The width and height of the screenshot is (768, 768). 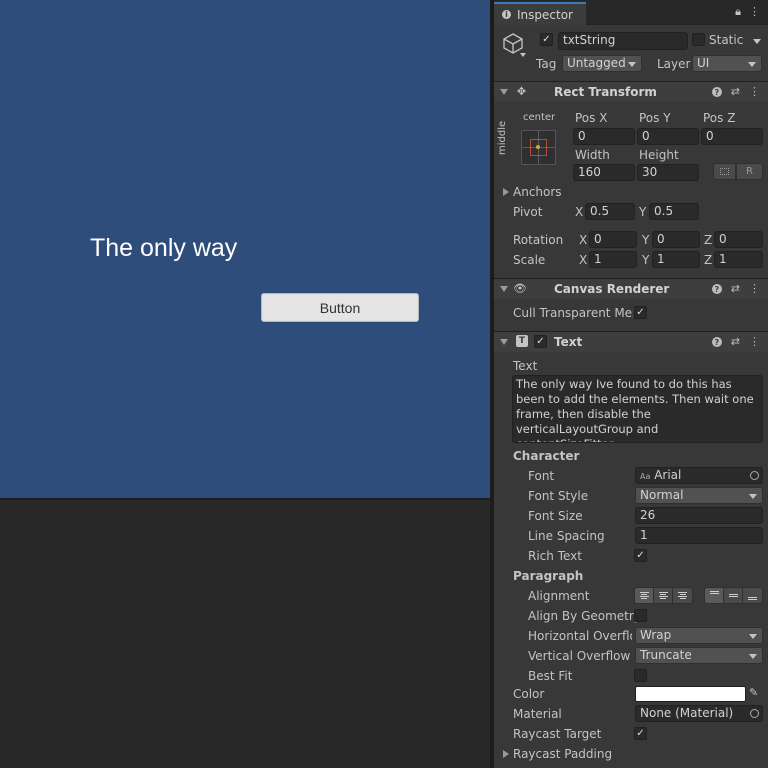 I want to click on eyedropper-icon: ✎, so click(x=753, y=692).